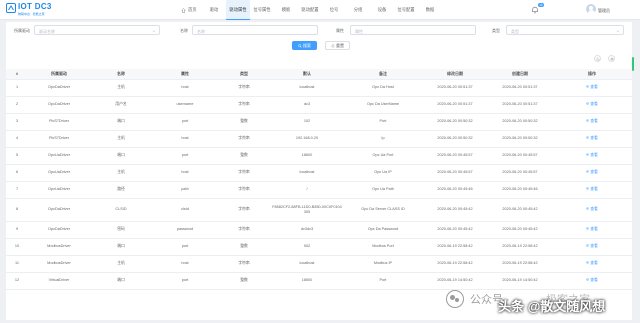 Image resolution: width=640 pixels, height=323 pixels. I want to click on nav-item-point-config: 位号配置, so click(406, 10).